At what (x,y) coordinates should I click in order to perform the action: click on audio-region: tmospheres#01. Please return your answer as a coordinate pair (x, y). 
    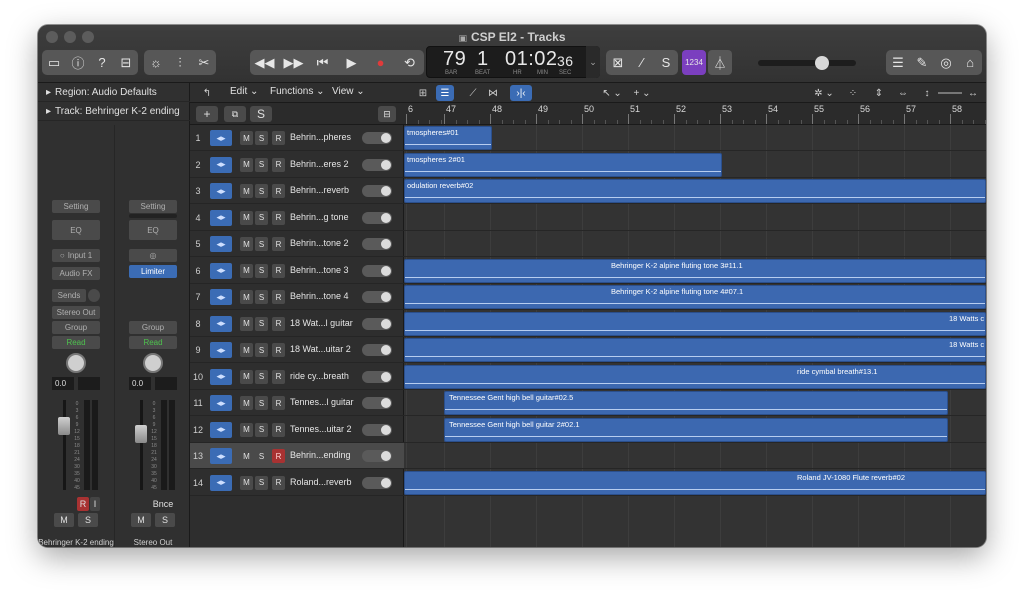
    Looking at the image, I should click on (448, 138).